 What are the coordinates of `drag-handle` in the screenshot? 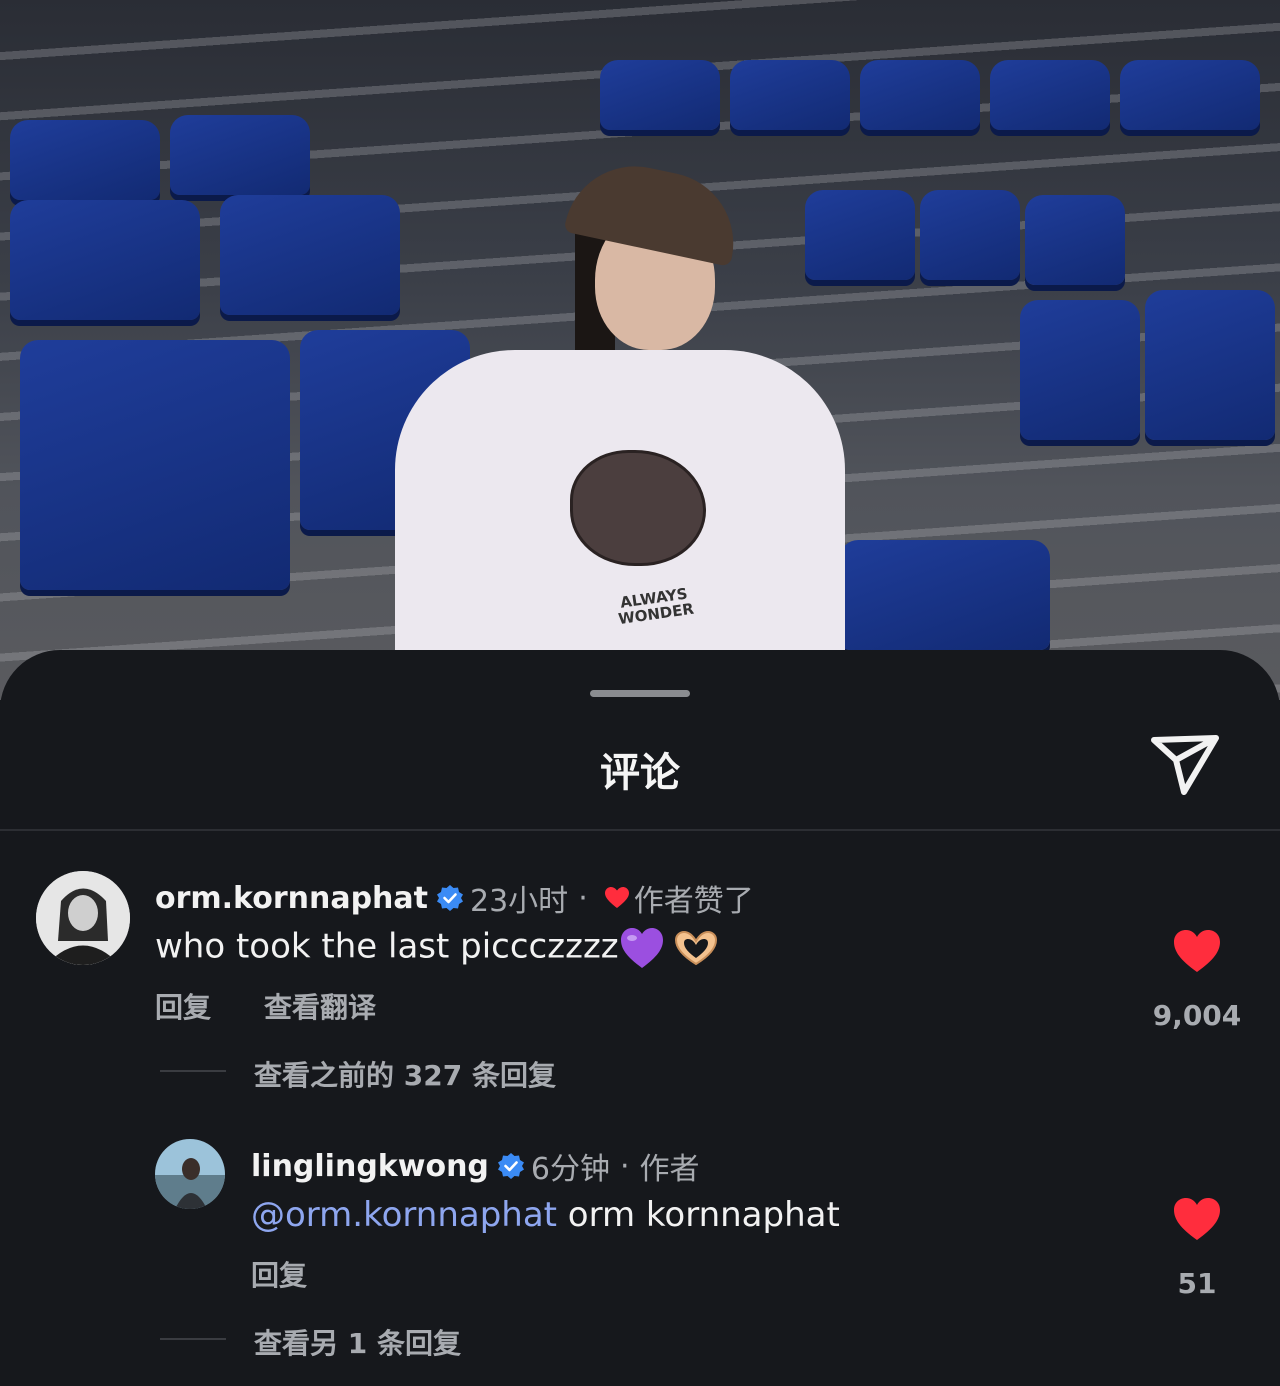 It's located at (640, 693).